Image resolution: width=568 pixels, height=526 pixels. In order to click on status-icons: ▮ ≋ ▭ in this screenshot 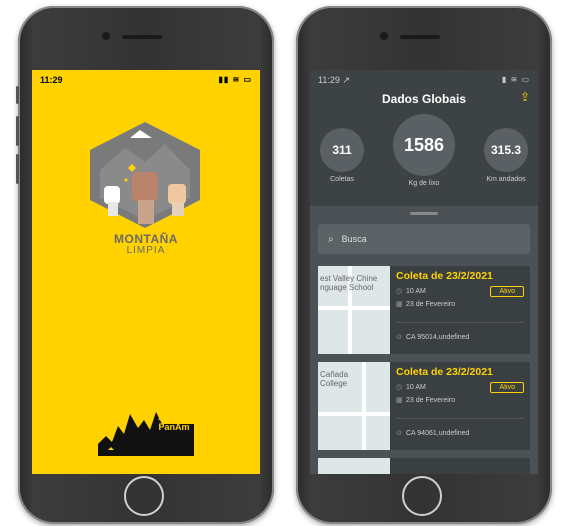, I will do `click(515, 79)`.